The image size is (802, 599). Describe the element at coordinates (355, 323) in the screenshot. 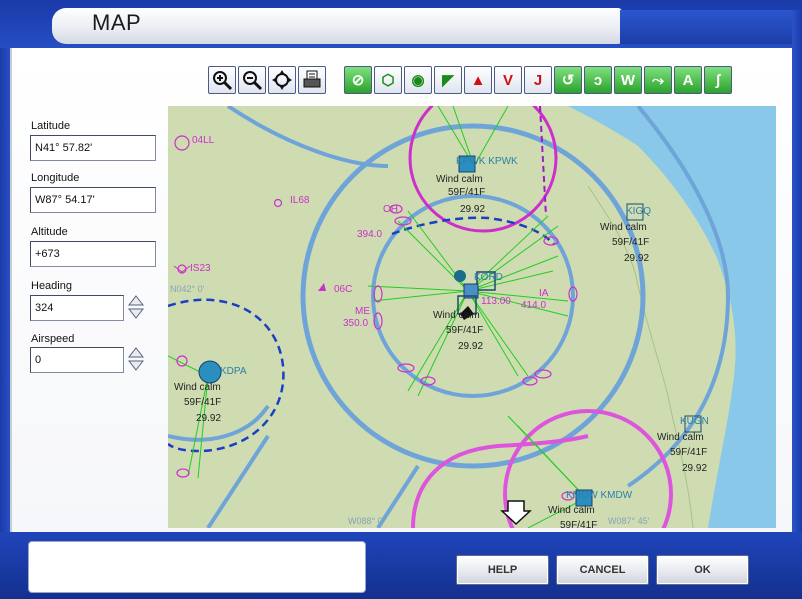

I see `label-me-freq: 350.0` at that location.